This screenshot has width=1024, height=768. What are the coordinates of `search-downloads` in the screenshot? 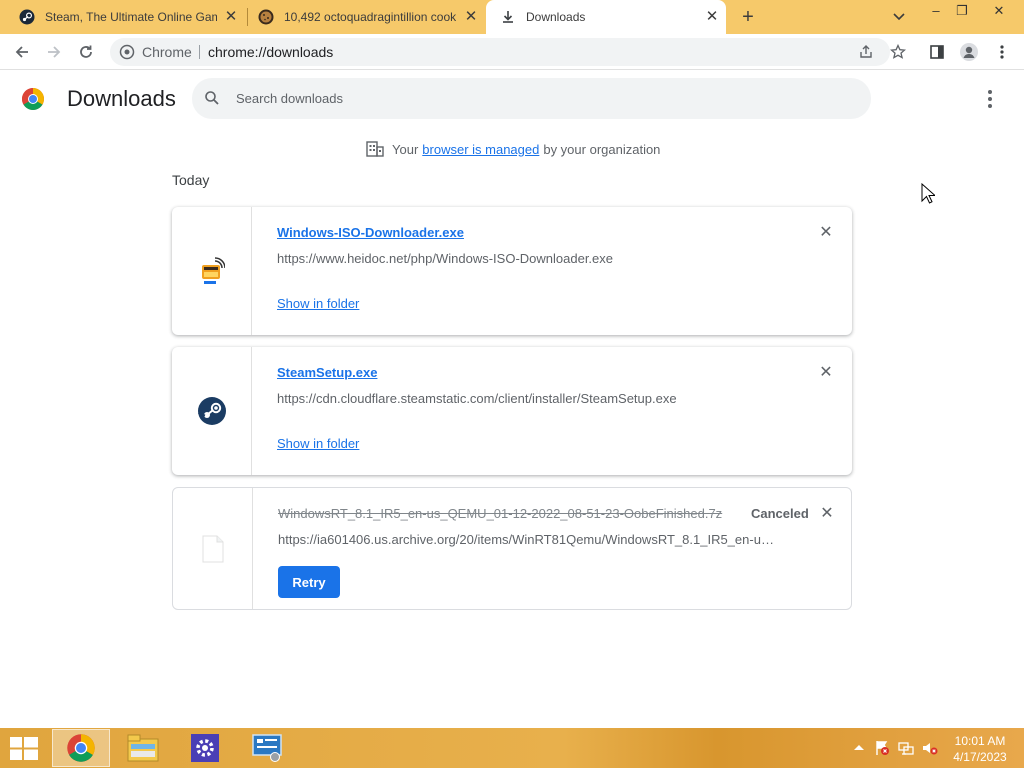 It's located at (531, 98).